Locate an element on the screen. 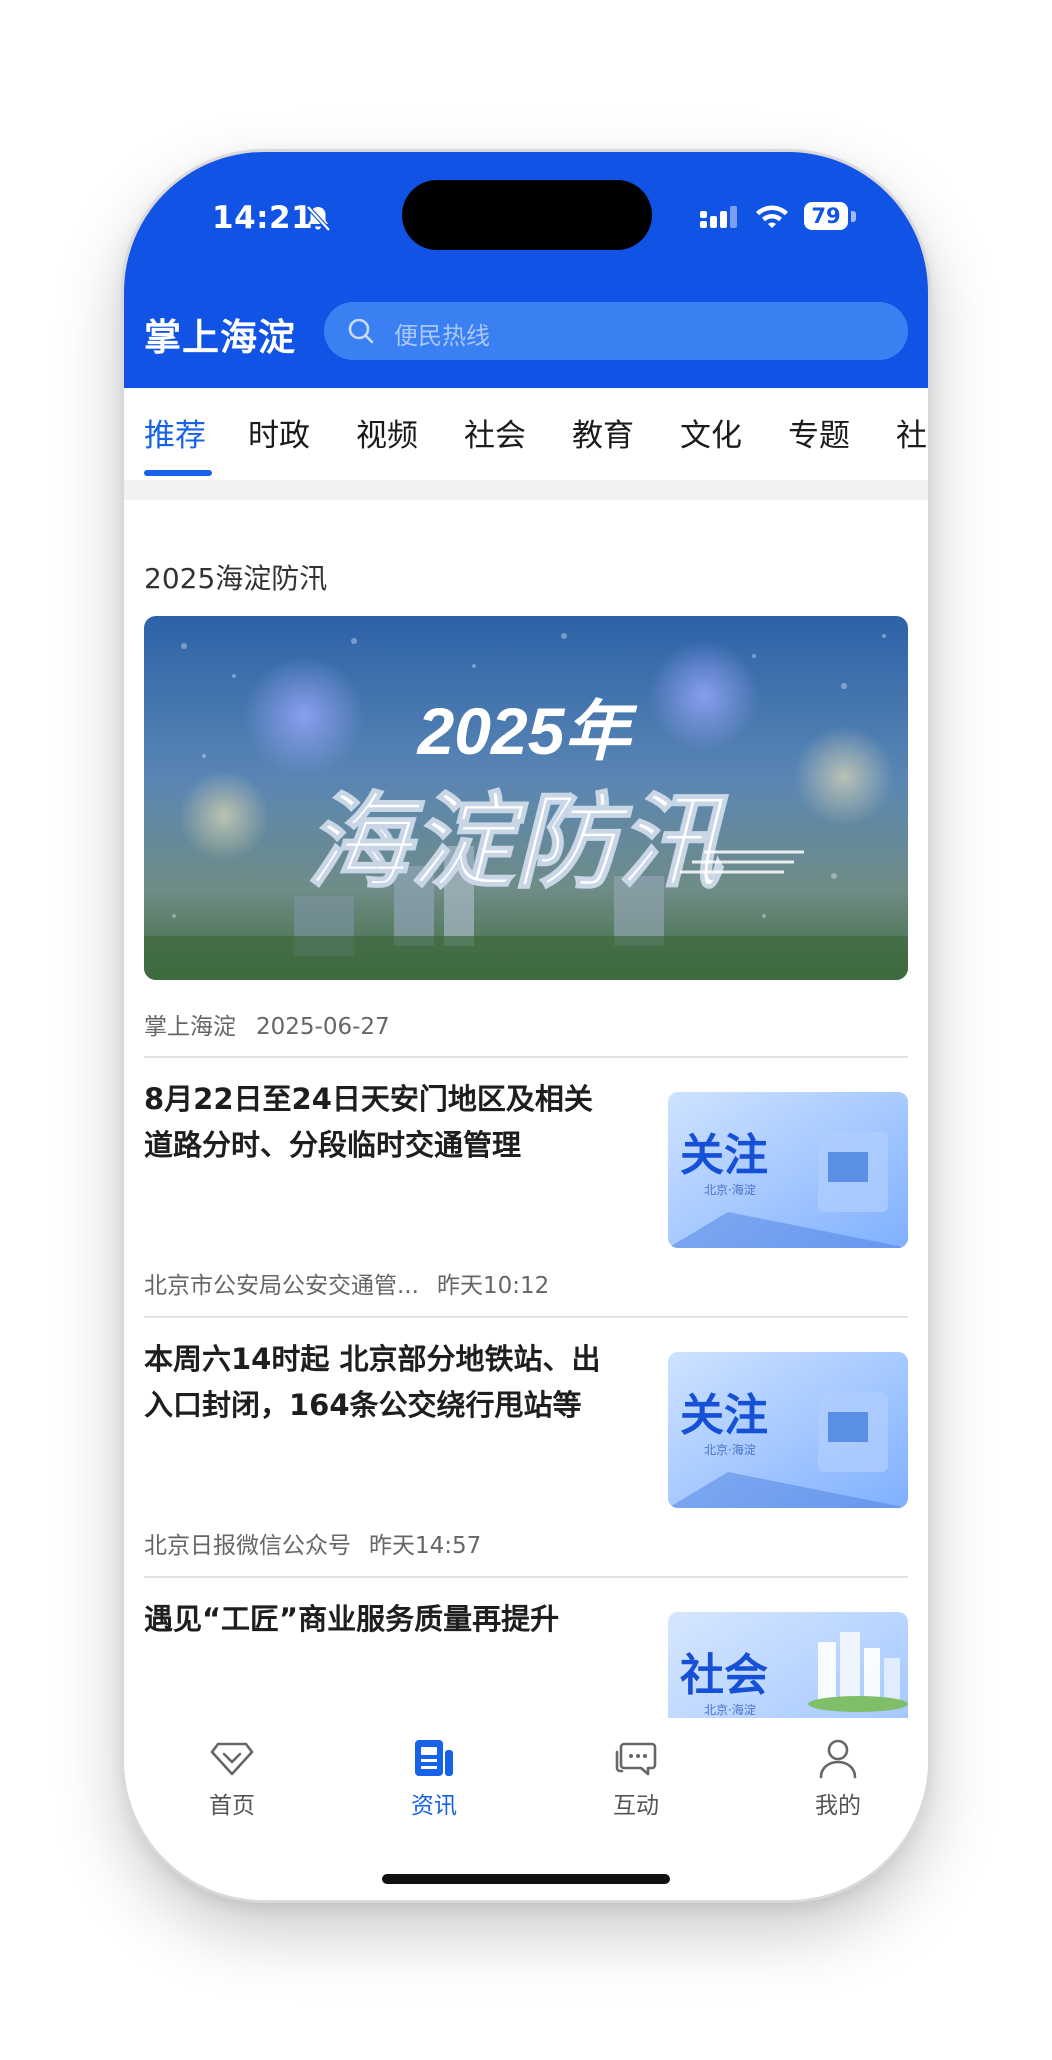 The height and width of the screenshot is (2060, 1052). tab-more: 社 is located at coordinates (911, 432).